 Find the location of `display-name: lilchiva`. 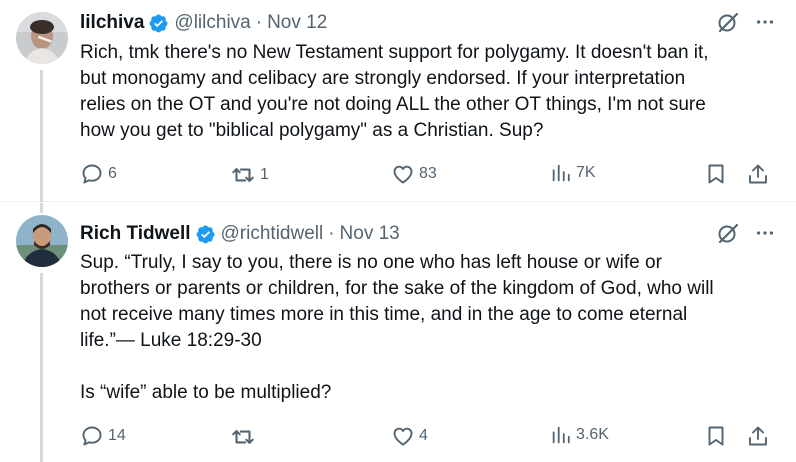

display-name: lilchiva is located at coordinates (112, 23).